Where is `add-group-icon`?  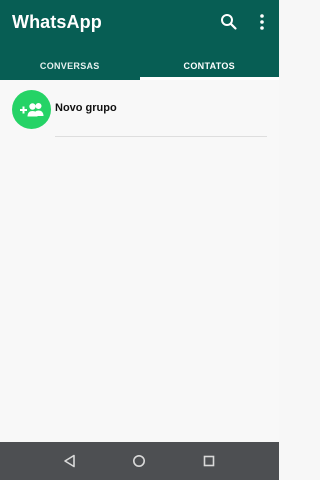
add-group-icon is located at coordinates (31, 109).